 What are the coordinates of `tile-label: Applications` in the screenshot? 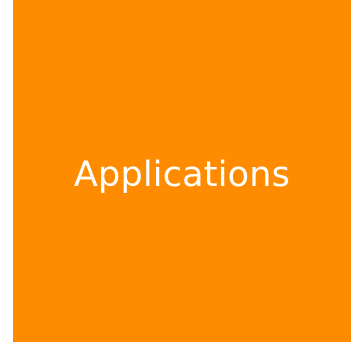 It's located at (182, 175).